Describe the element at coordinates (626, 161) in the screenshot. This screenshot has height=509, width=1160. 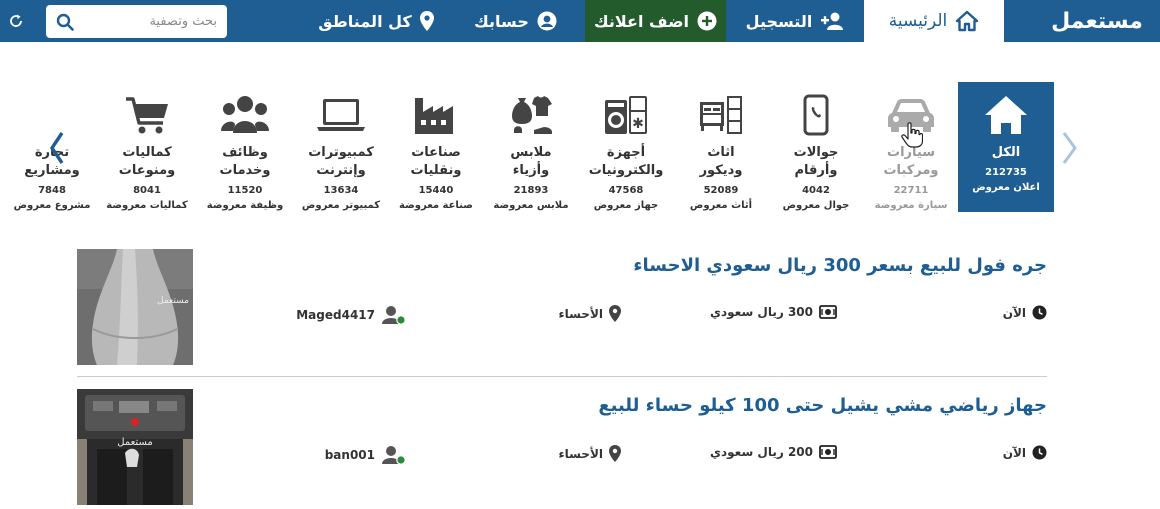
I see `category-name: أجهزة والكترونيات` at that location.